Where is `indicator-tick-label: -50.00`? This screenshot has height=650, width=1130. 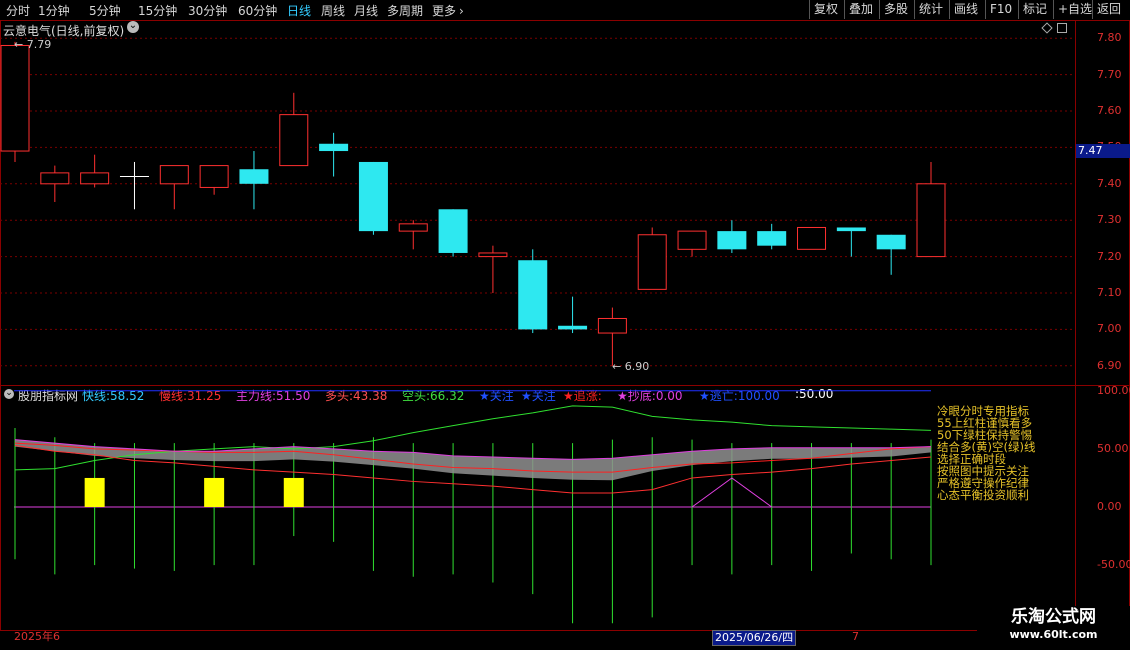 indicator-tick-label: -50.00 is located at coordinates (1113, 565).